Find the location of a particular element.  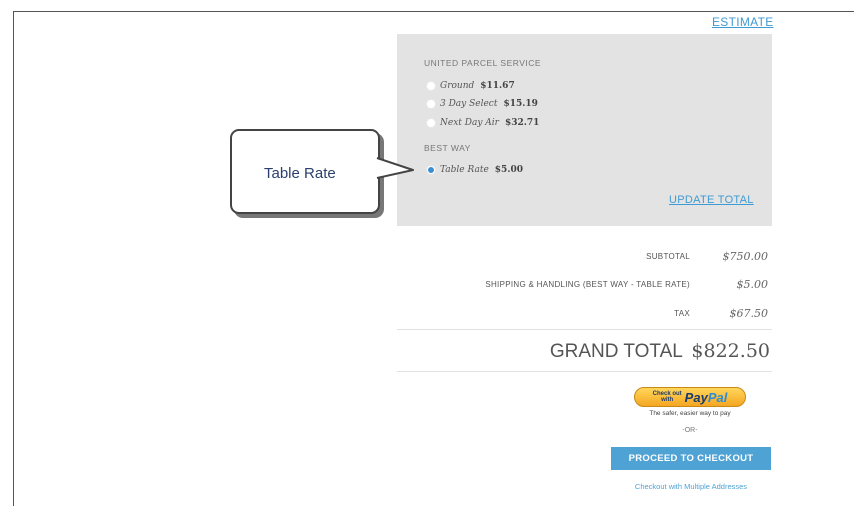

paypal-tagline: The safer, easier way to pay is located at coordinates (690, 413).